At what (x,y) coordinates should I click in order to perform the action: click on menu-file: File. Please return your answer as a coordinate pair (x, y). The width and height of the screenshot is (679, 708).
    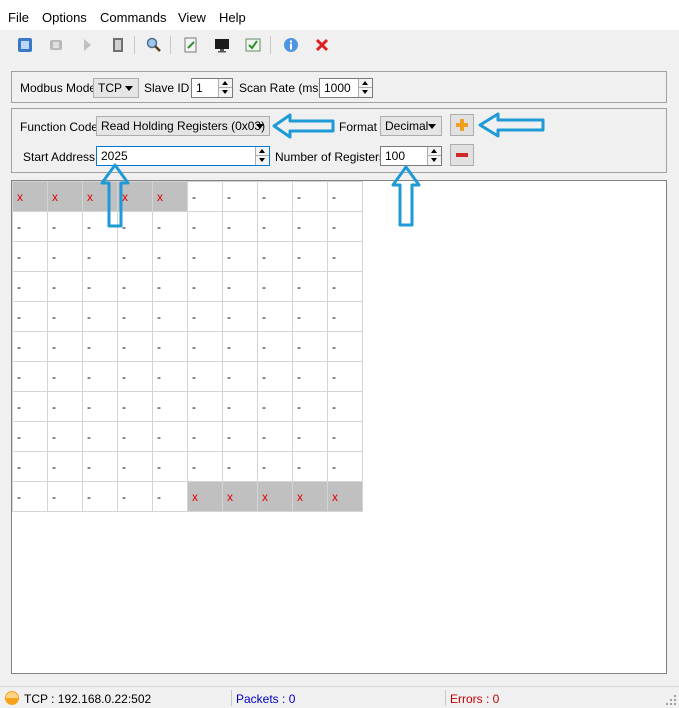
    Looking at the image, I should click on (18, 17).